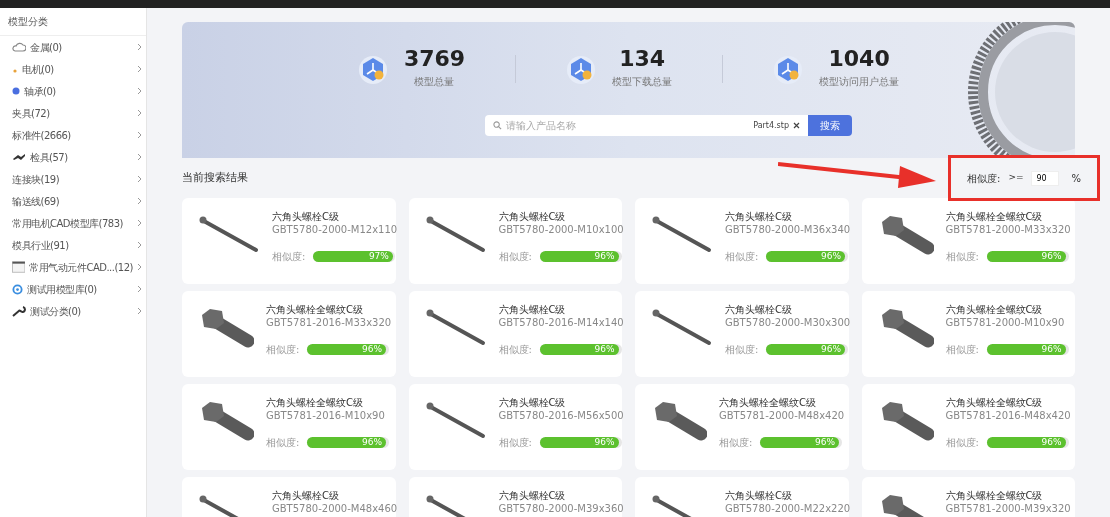  Describe the element at coordinates (73, 267) in the screenshot. I see `category-item: 常用气动元件CAD...(12)` at that location.